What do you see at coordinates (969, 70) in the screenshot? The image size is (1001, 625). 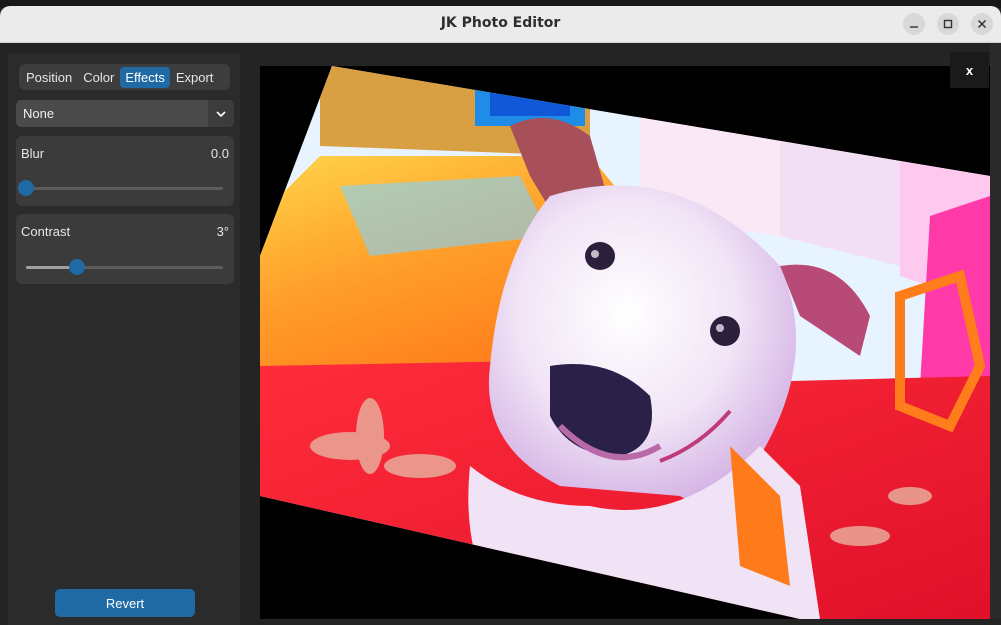 I see `close-image-button: x` at bounding box center [969, 70].